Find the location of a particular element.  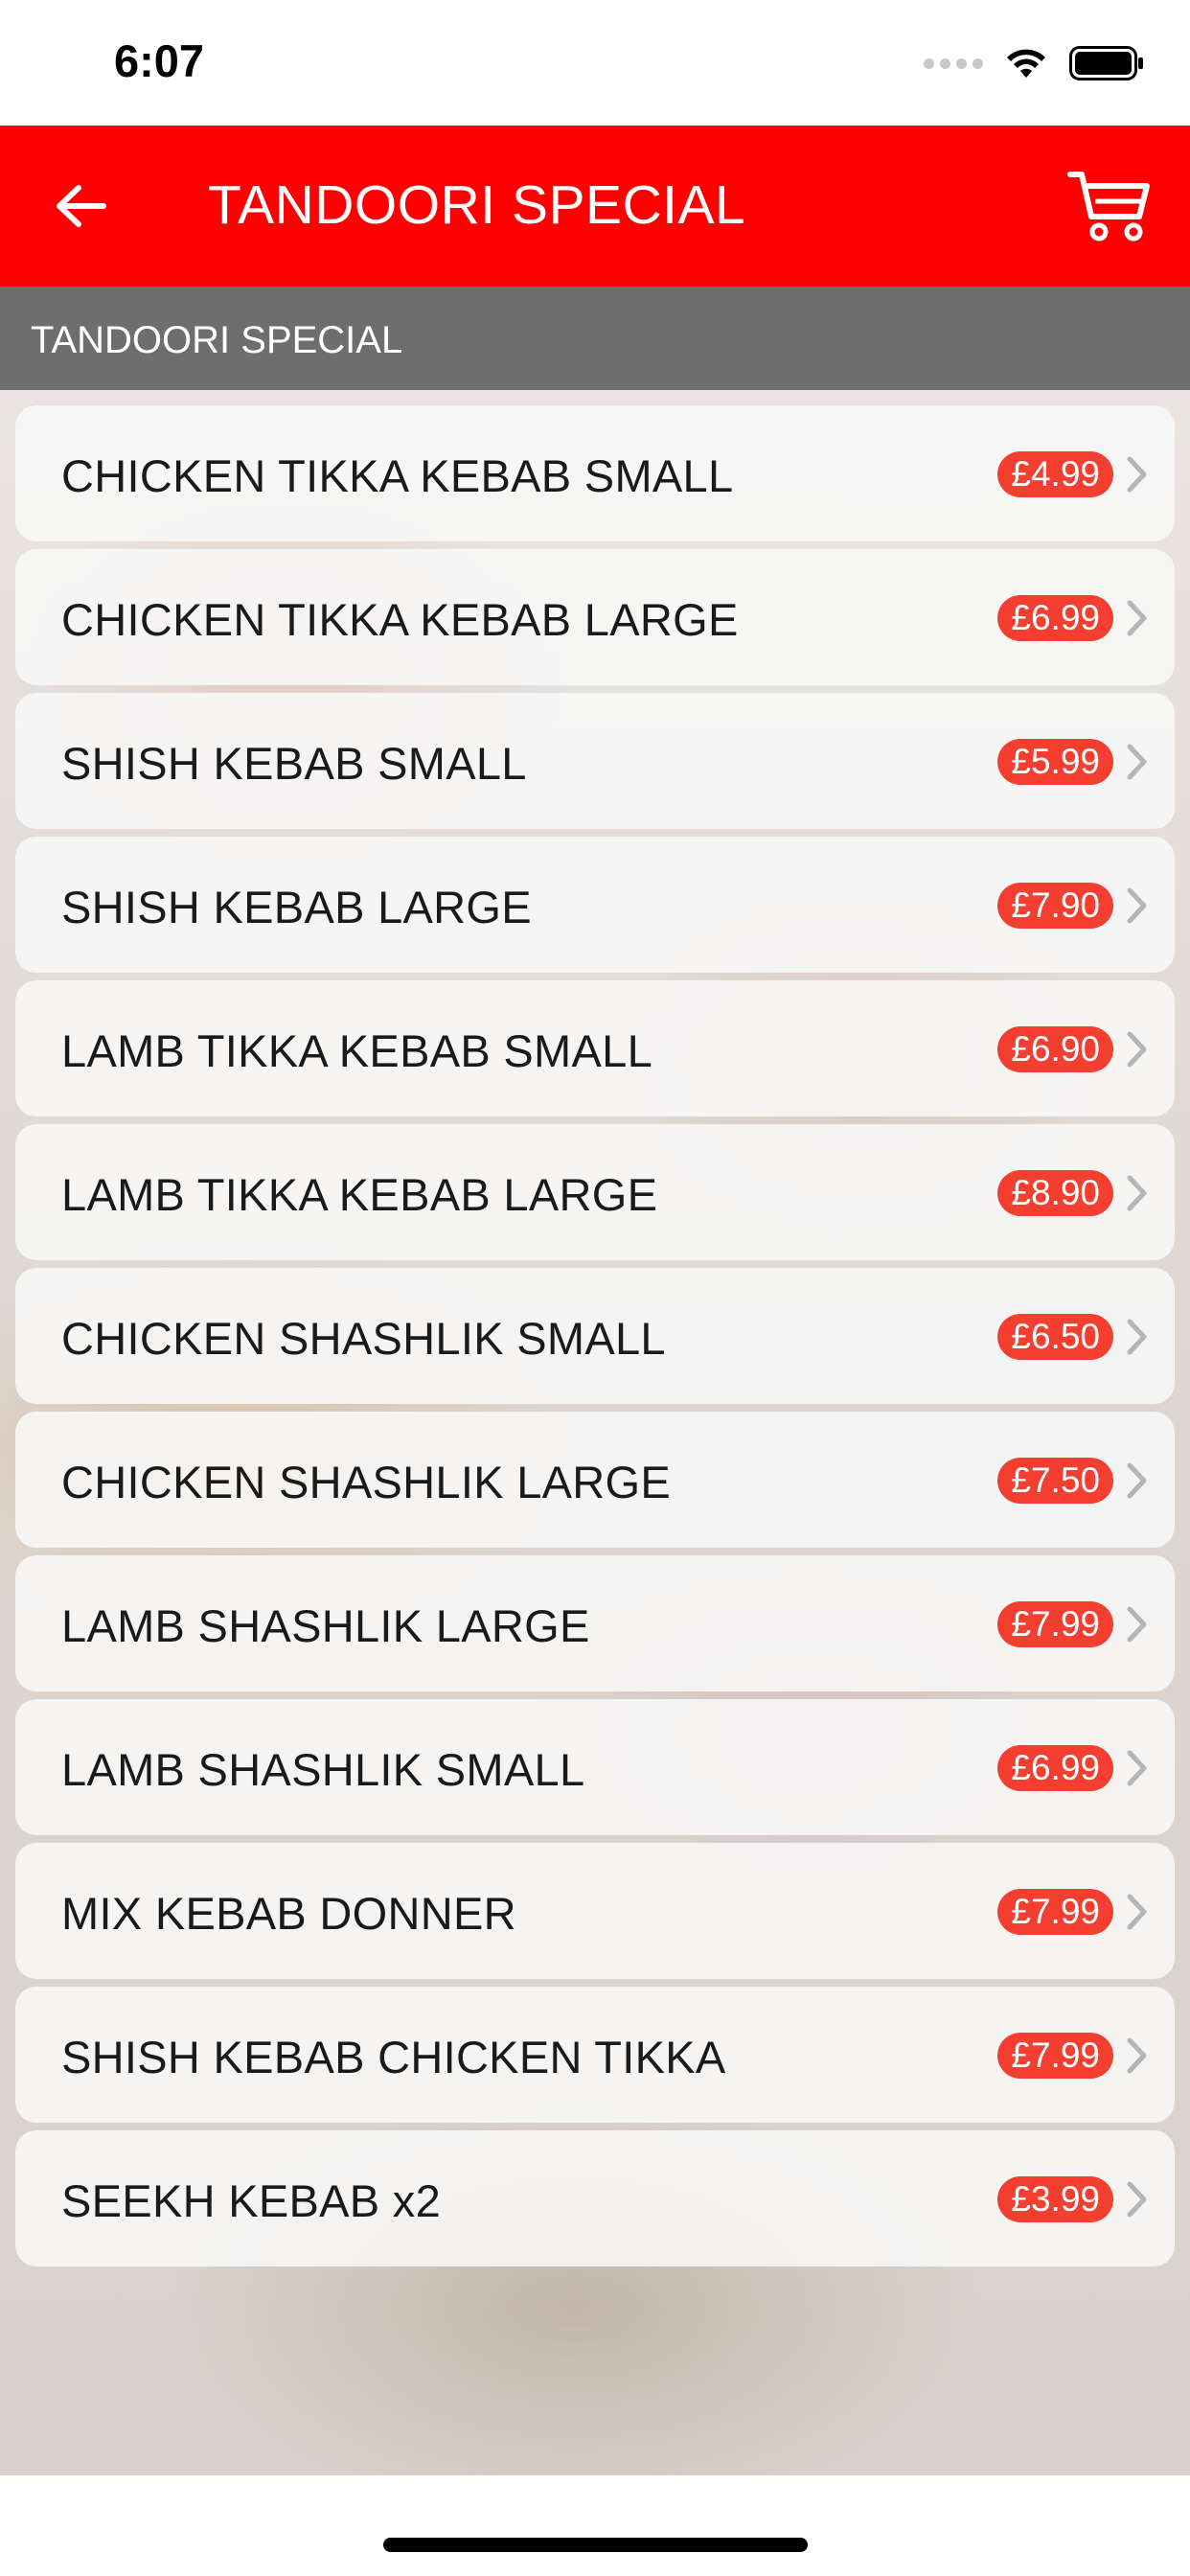

item-name: CHICKEN SHASHLIK SMALL is located at coordinates (364, 1338).